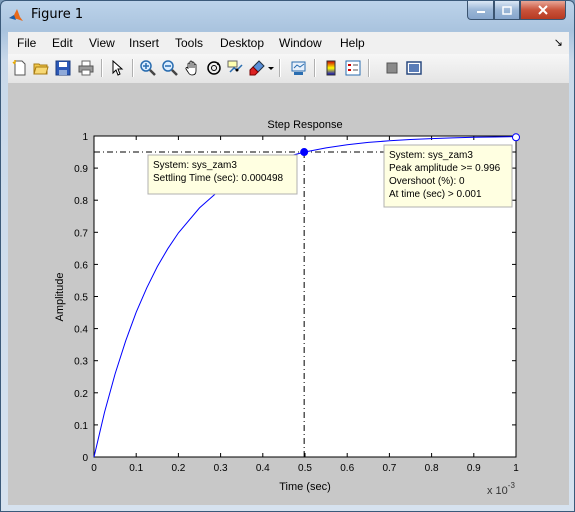  What do you see at coordinates (435, 194) in the screenshot?
I see `datatip-peak-line: At time (sec) > 0.001` at bounding box center [435, 194].